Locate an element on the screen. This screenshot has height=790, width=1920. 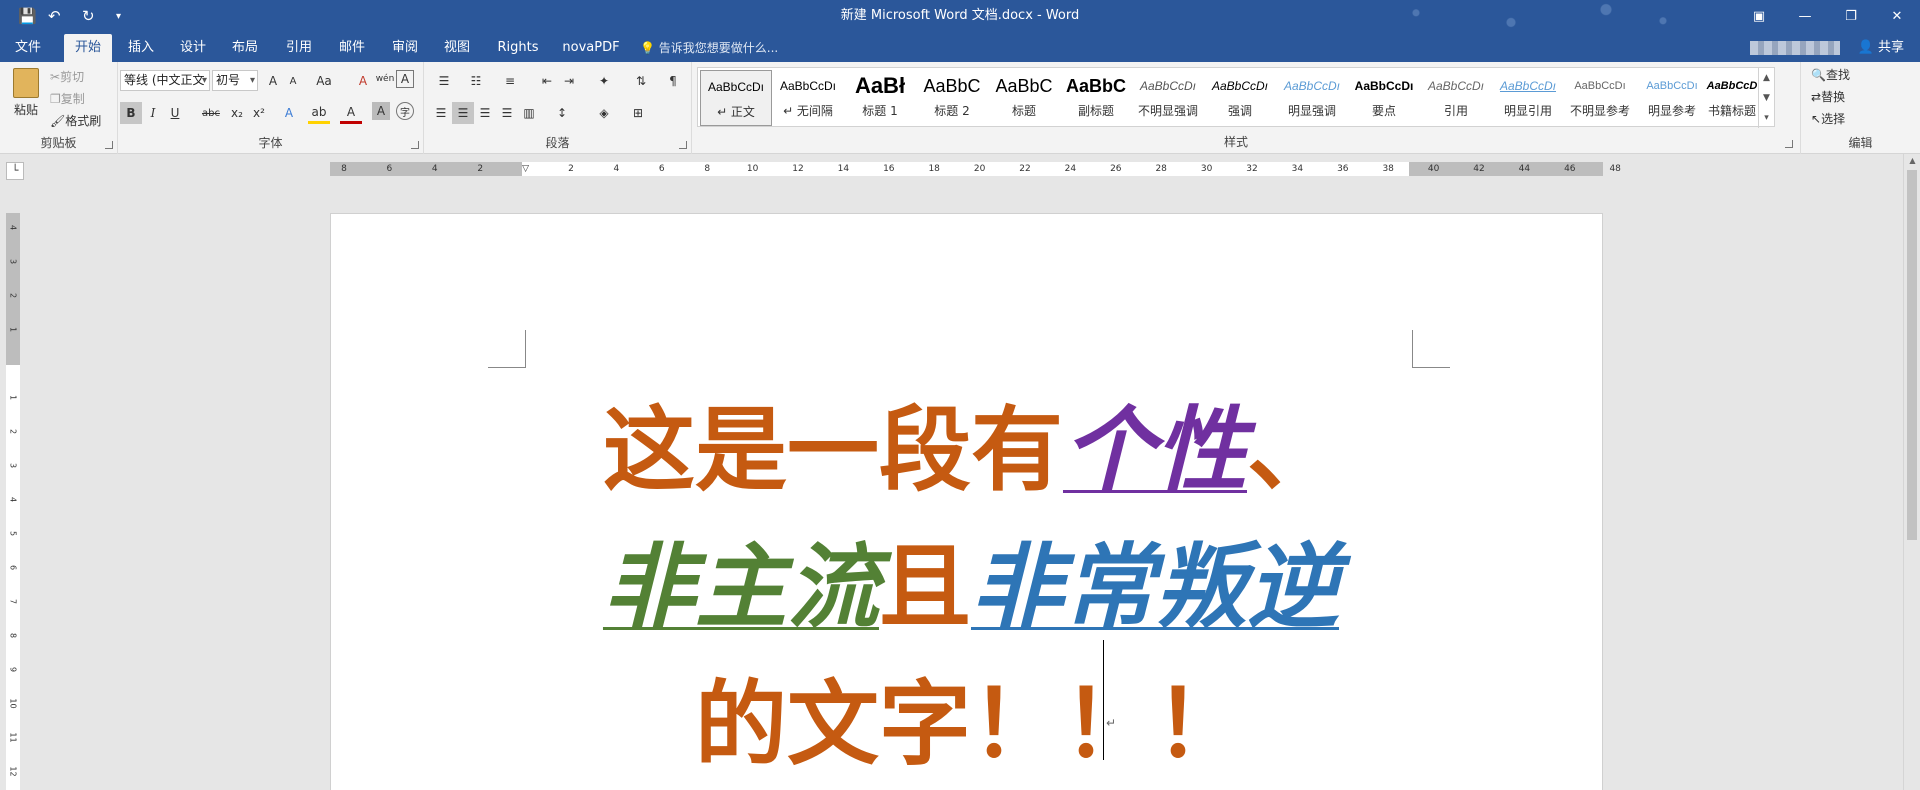
style-title: AaBbC 标题 is located at coordinates (1024, 98).